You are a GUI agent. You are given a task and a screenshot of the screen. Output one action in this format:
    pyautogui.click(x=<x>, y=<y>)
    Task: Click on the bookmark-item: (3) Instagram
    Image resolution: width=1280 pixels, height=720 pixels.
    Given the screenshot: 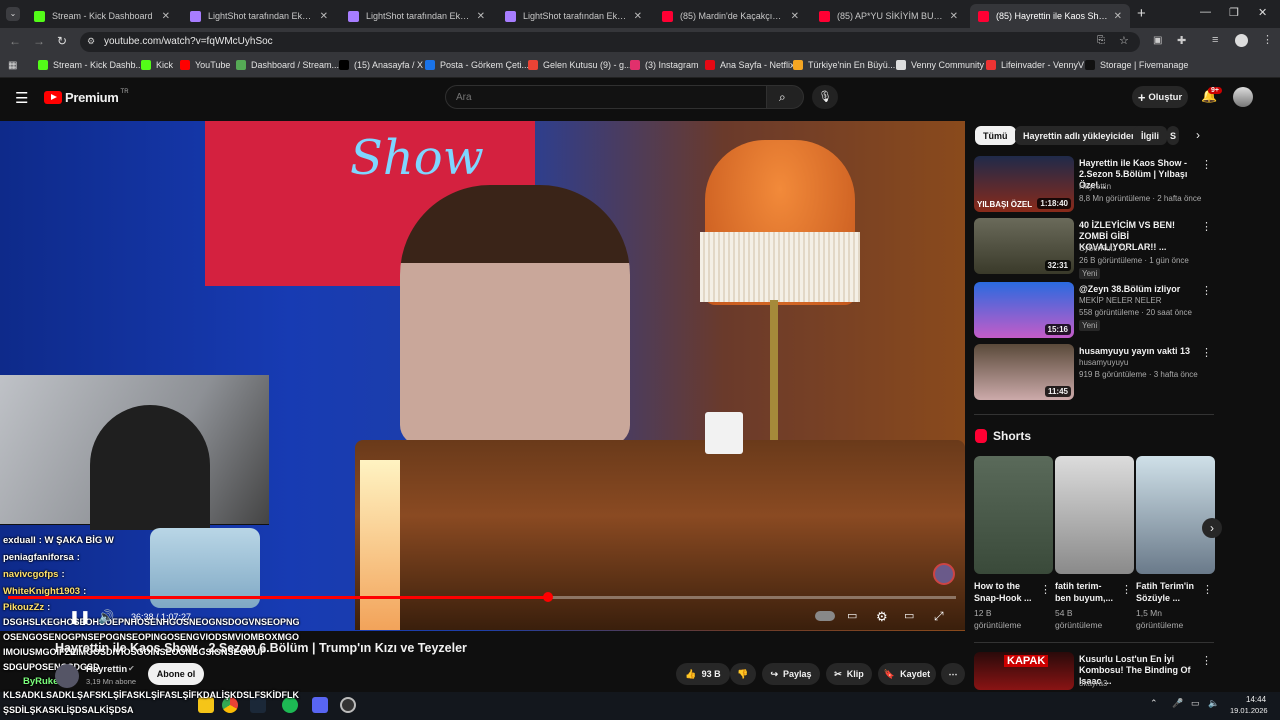 What is the action you would take?
    pyautogui.click(x=664, y=65)
    